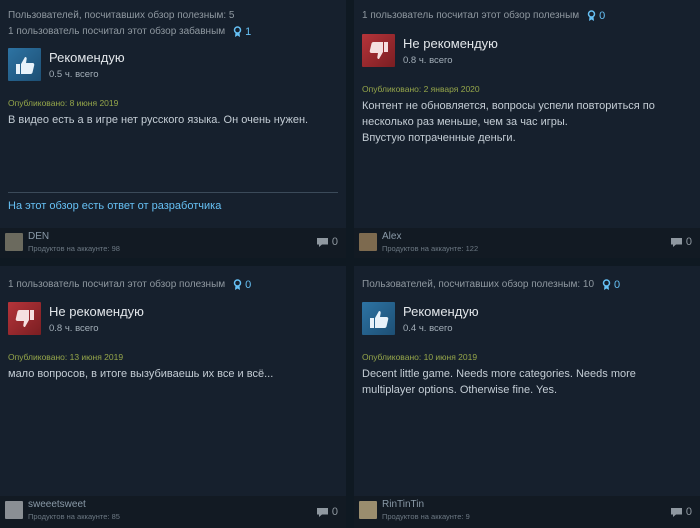 The width and height of the screenshot is (700, 528). Describe the element at coordinates (38, 236) in the screenshot. I see `author-name: DEN` at that location.